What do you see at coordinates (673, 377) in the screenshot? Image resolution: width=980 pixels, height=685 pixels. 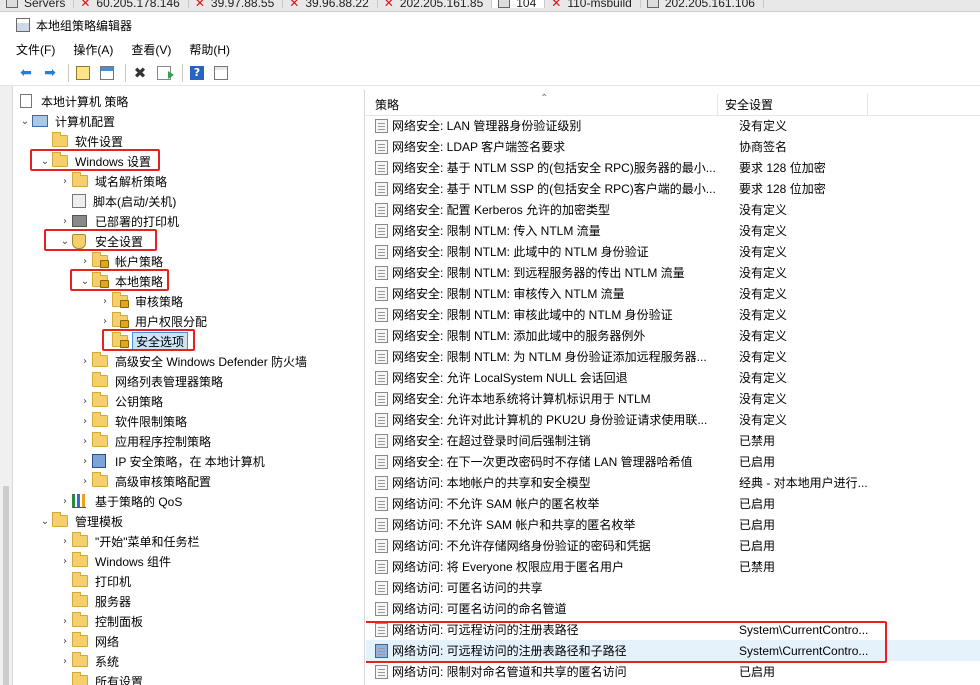 I see `table-row: 网络安全: 允许 LocalSystem NULL 会话回退 没有定义` at bounding box center [673, 377].